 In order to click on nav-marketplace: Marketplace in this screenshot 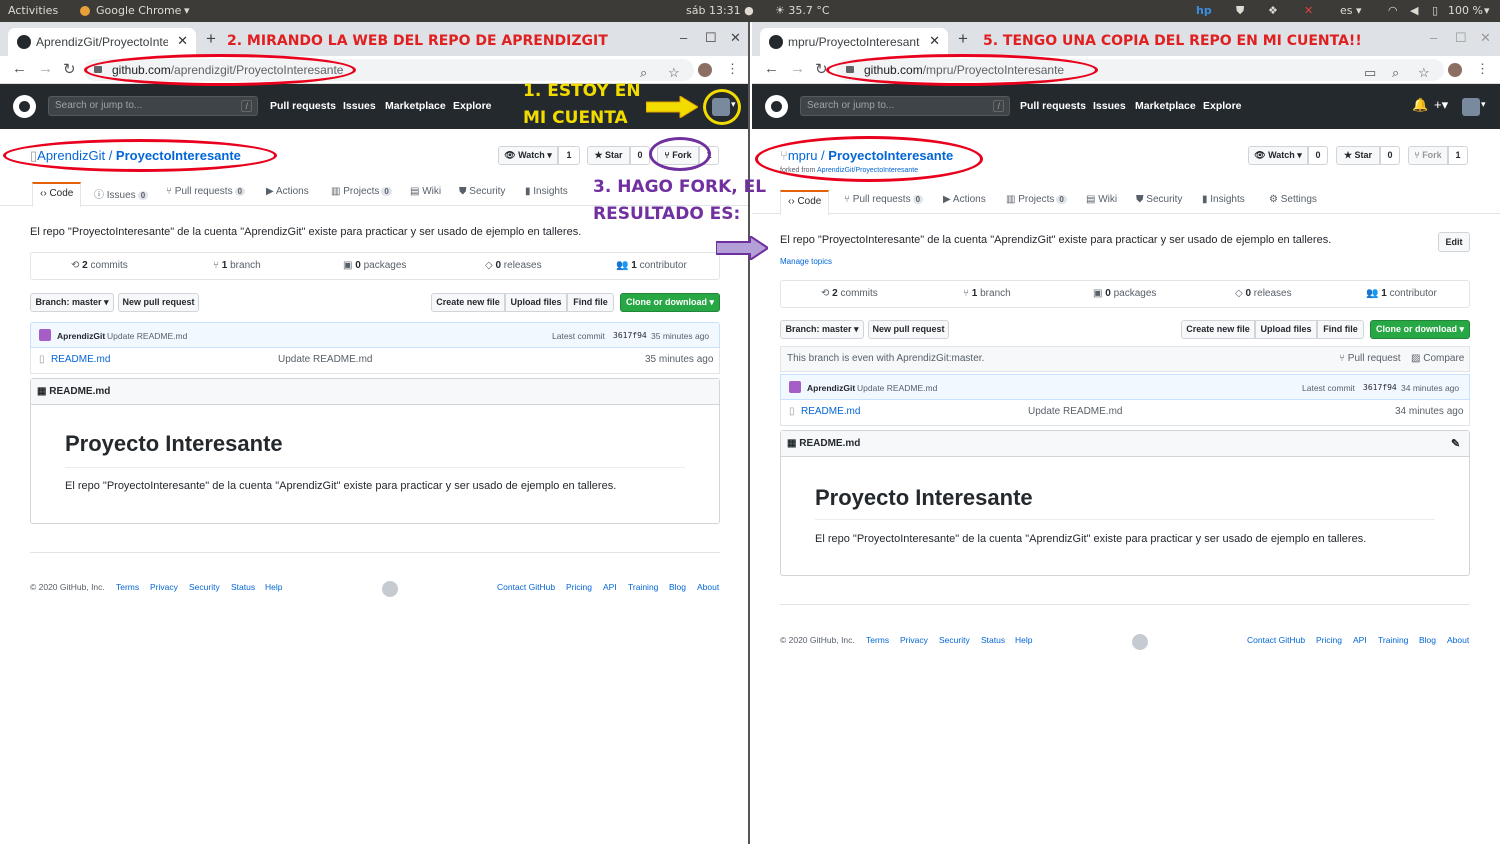, I will do `click(1165, 106)`.